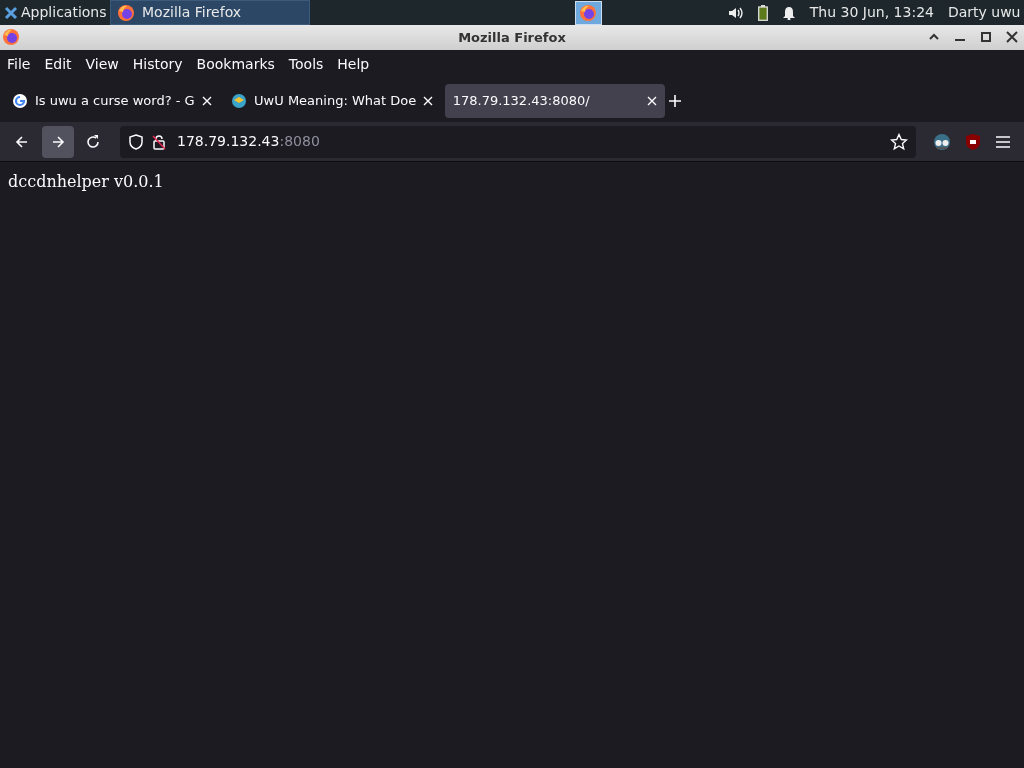 This screenshot has height=768, width=1024. Describe the element at coordinates (210, 12) in the screenshot. I see `taskbar-button: Mozilla Firefox` at that location.